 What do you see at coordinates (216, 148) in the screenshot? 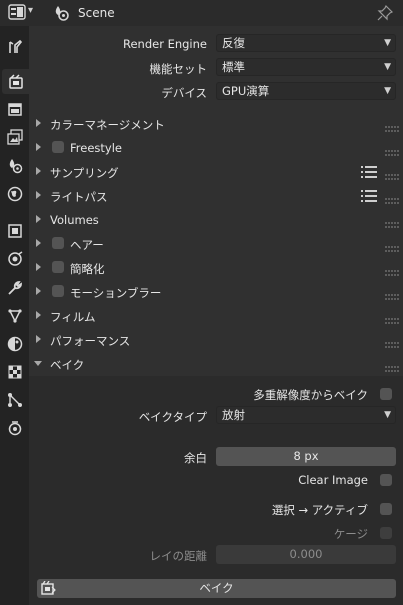
I see `section-freestyle: Freestyle` at bounding box center [216, 148].